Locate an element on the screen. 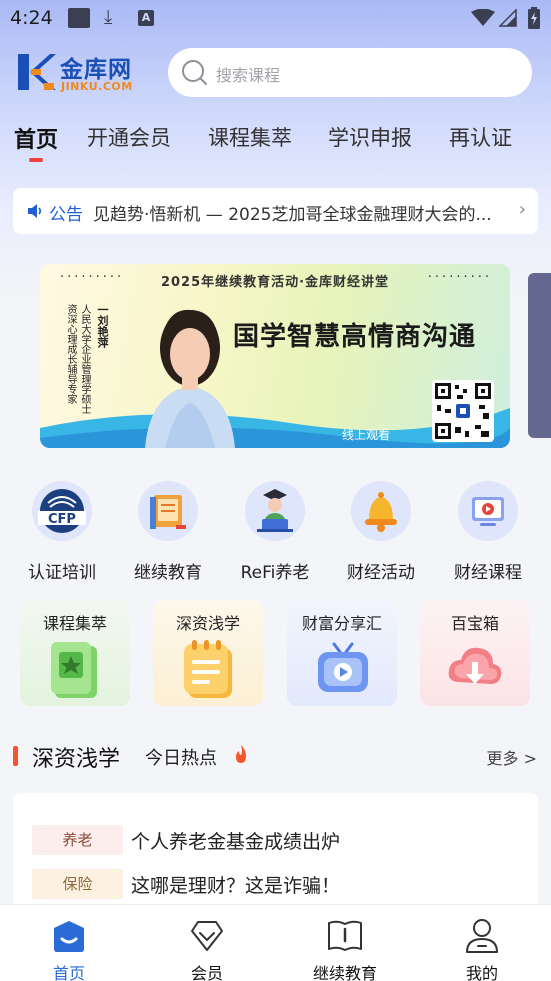  home-icon is located at coordinates (69, 936).